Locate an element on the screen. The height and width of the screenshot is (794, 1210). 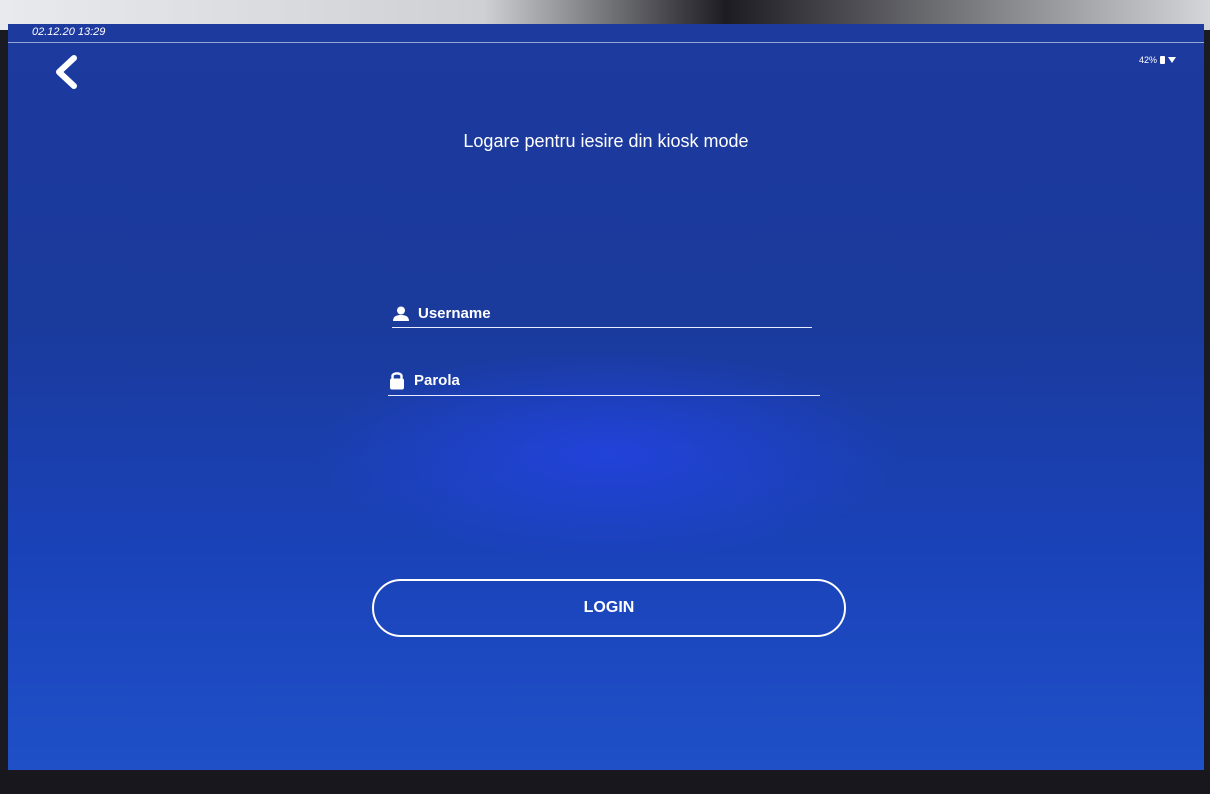
chevron-left-icon is located at coordinates (66, 72).